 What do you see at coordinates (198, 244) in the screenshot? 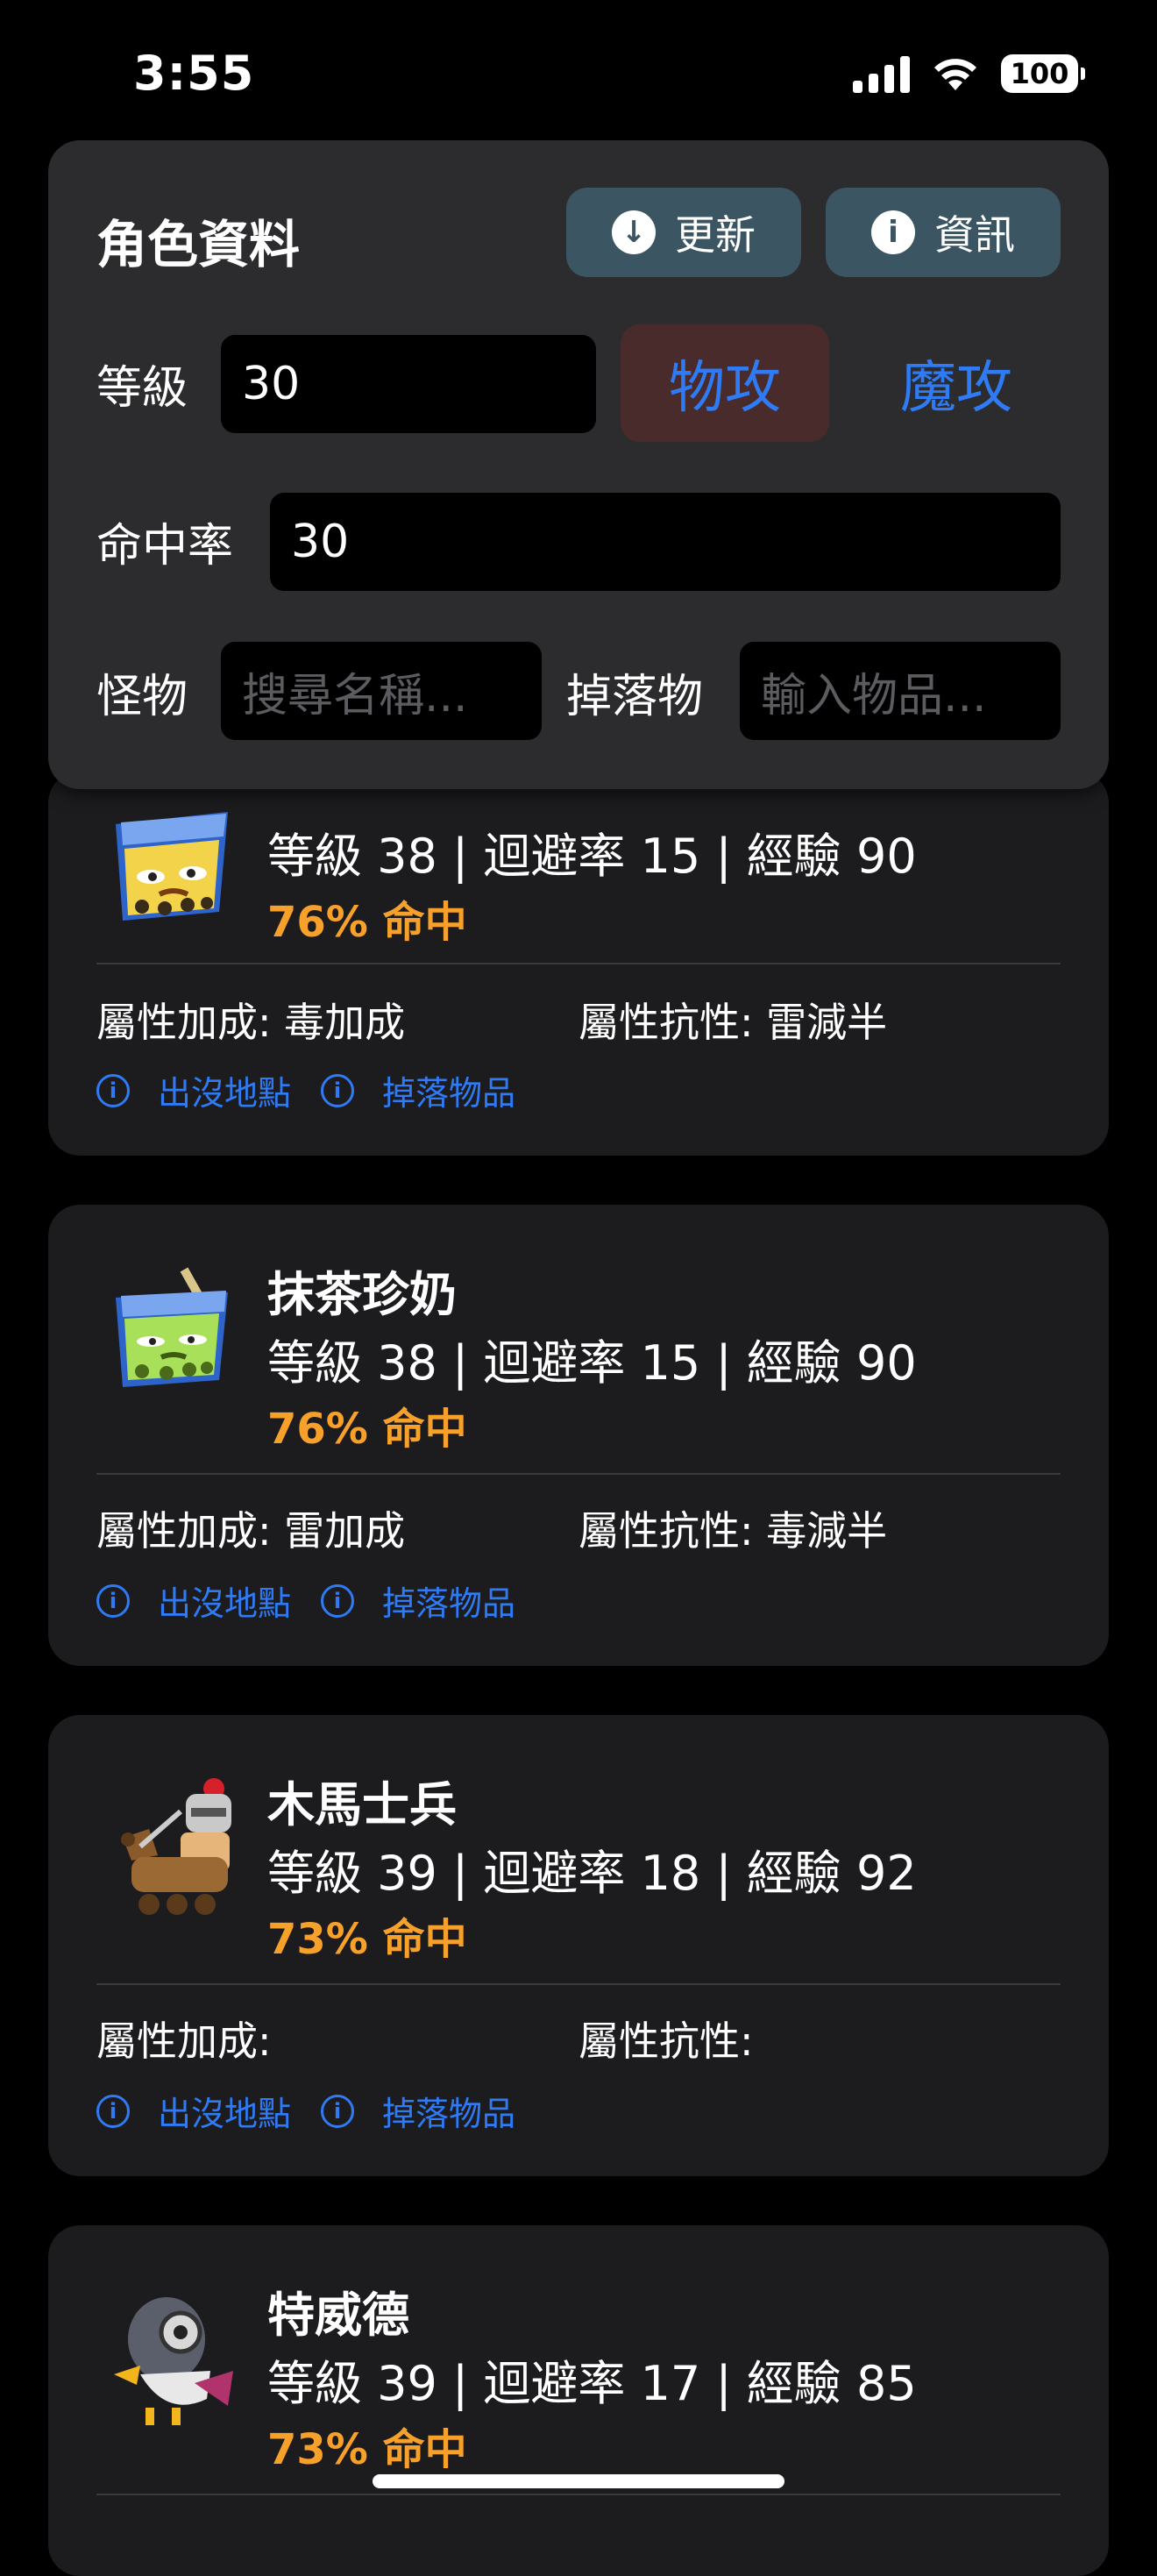
I see `panel-title: 角色資料` at bounding box center [198, 244].